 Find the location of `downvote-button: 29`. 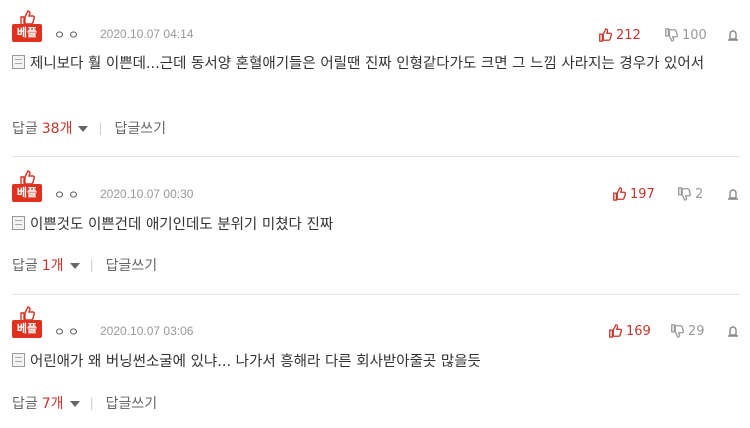

downvote-button: 29 is located at coordinates (687, 331).